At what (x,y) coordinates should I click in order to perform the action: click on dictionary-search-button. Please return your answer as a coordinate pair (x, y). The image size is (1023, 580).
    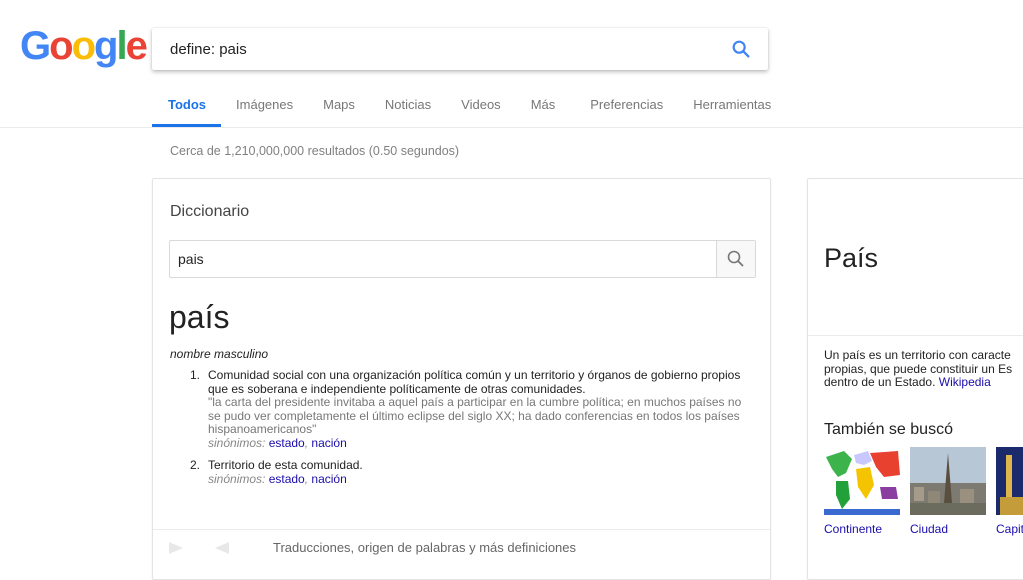
    Looking at the image, I should click on (735, 259).